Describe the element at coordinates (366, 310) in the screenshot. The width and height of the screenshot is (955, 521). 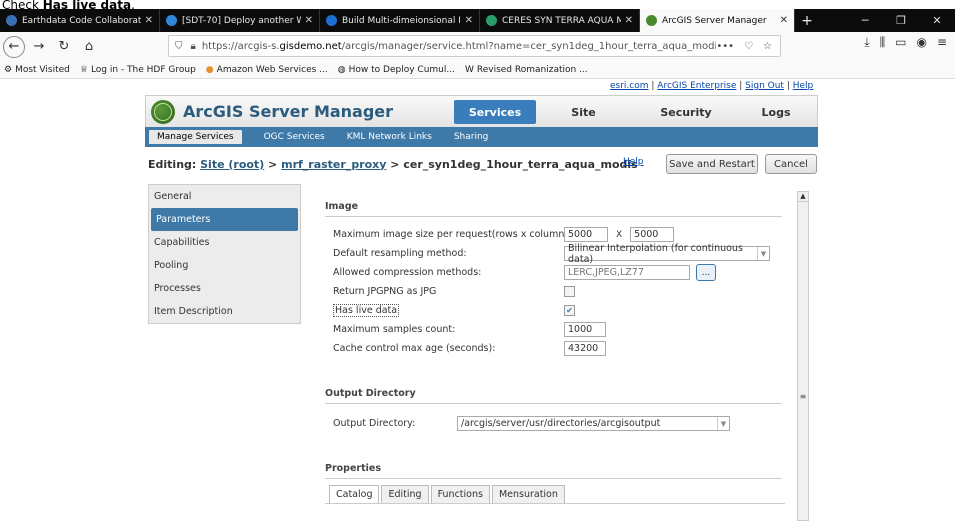
I see `live-data-label: Has live data` at that location.